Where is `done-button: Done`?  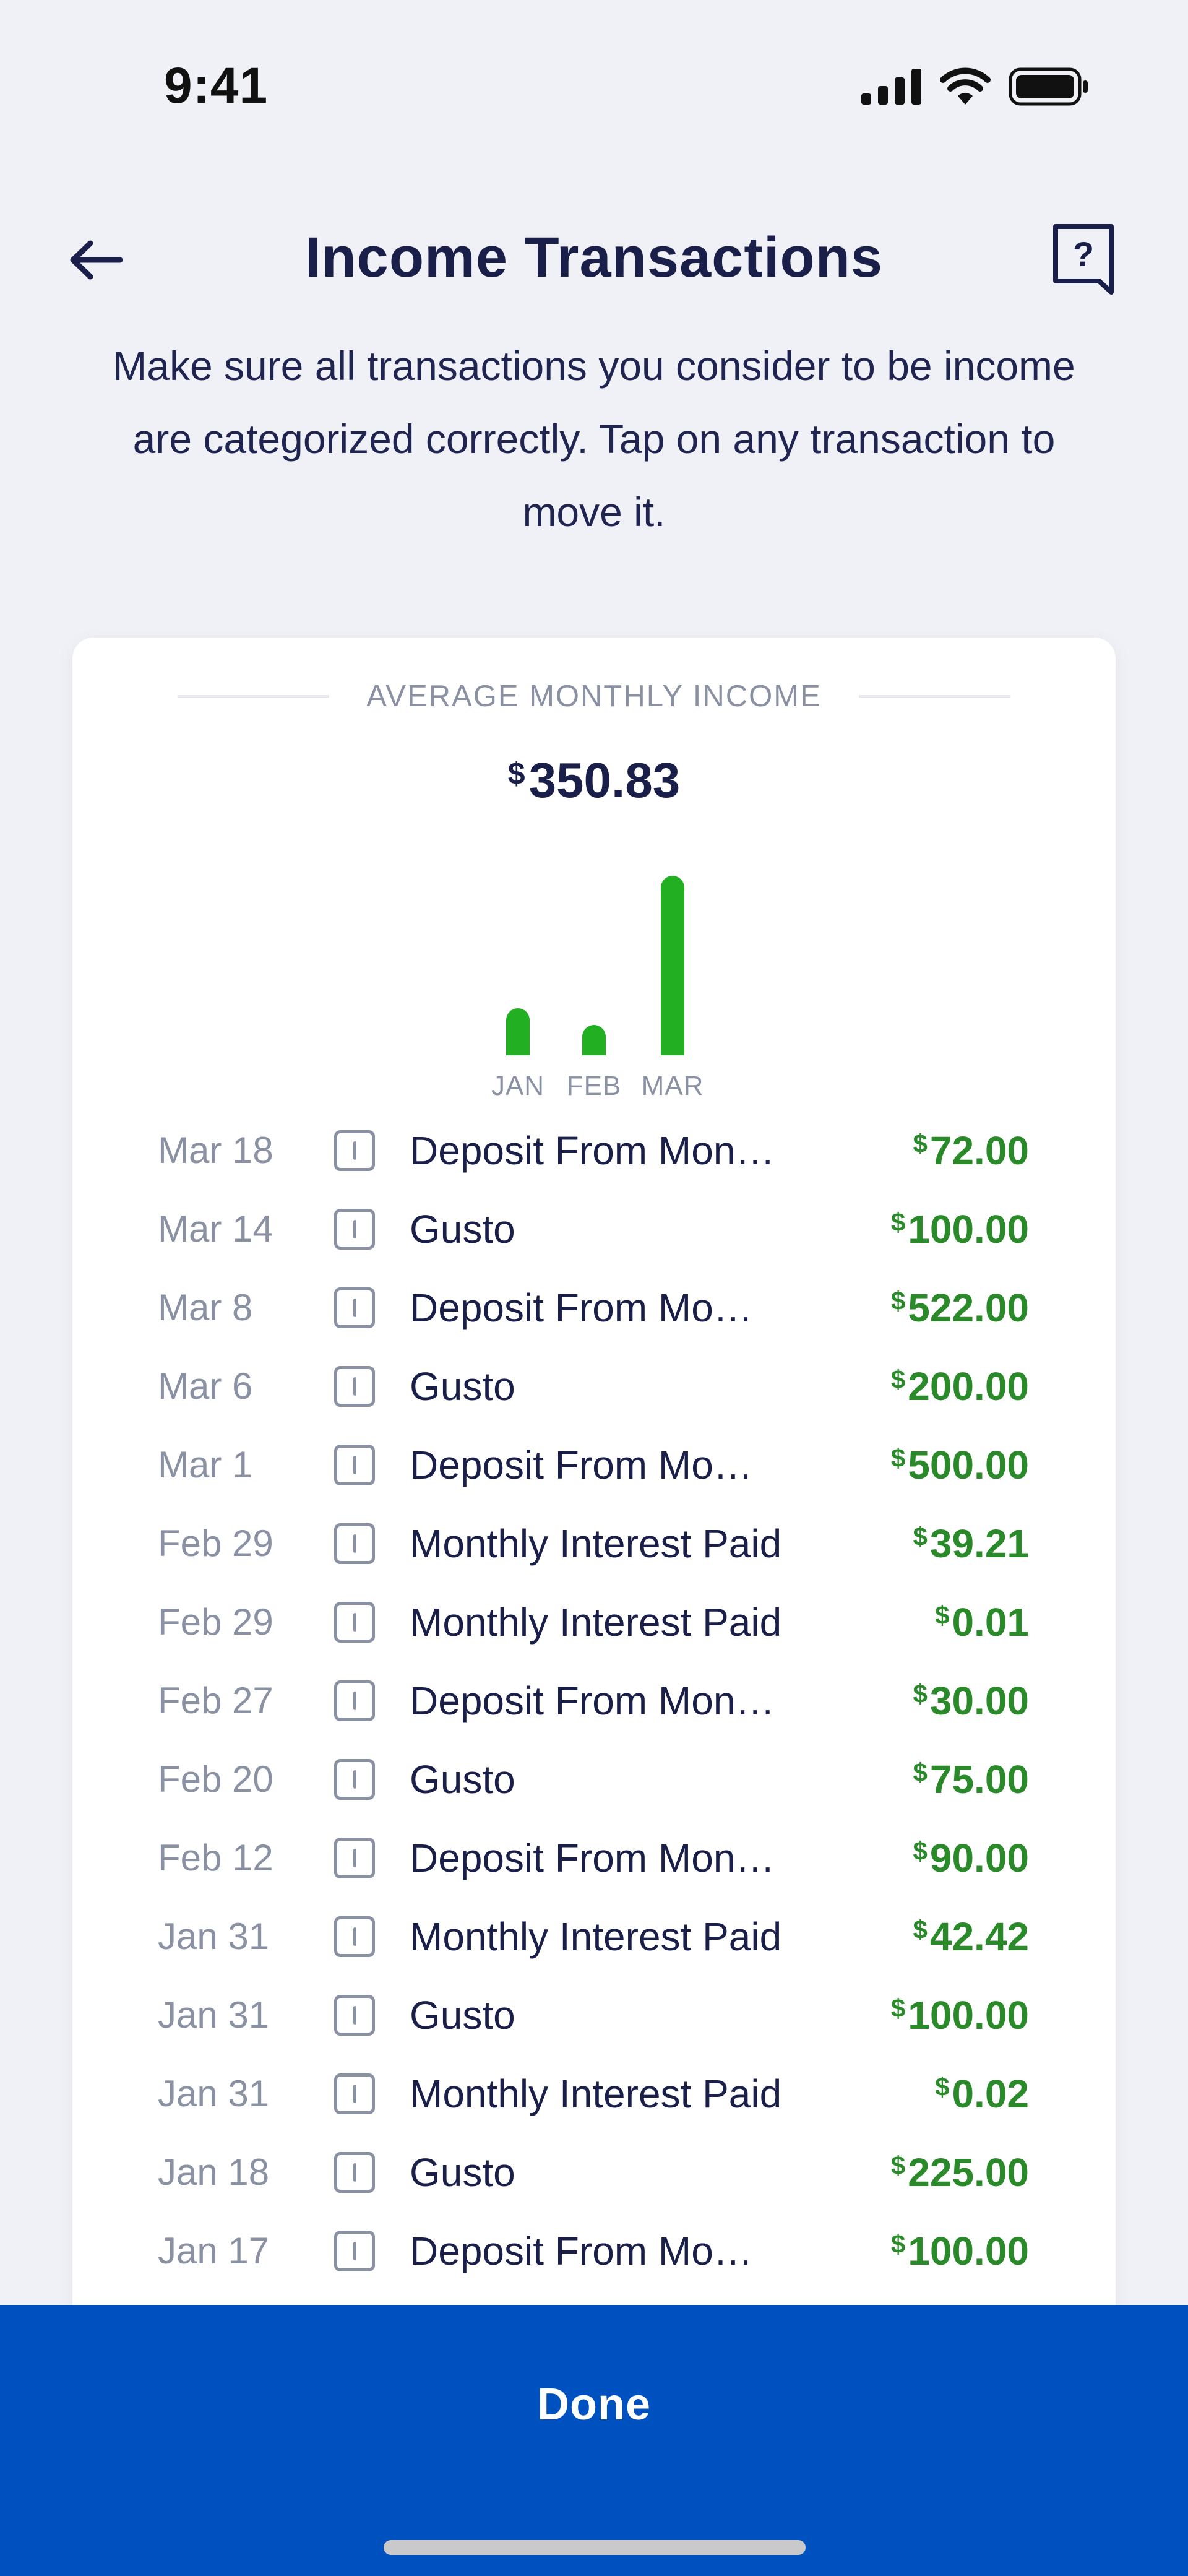 done-button: Done is located at coordinates (594, 2440).